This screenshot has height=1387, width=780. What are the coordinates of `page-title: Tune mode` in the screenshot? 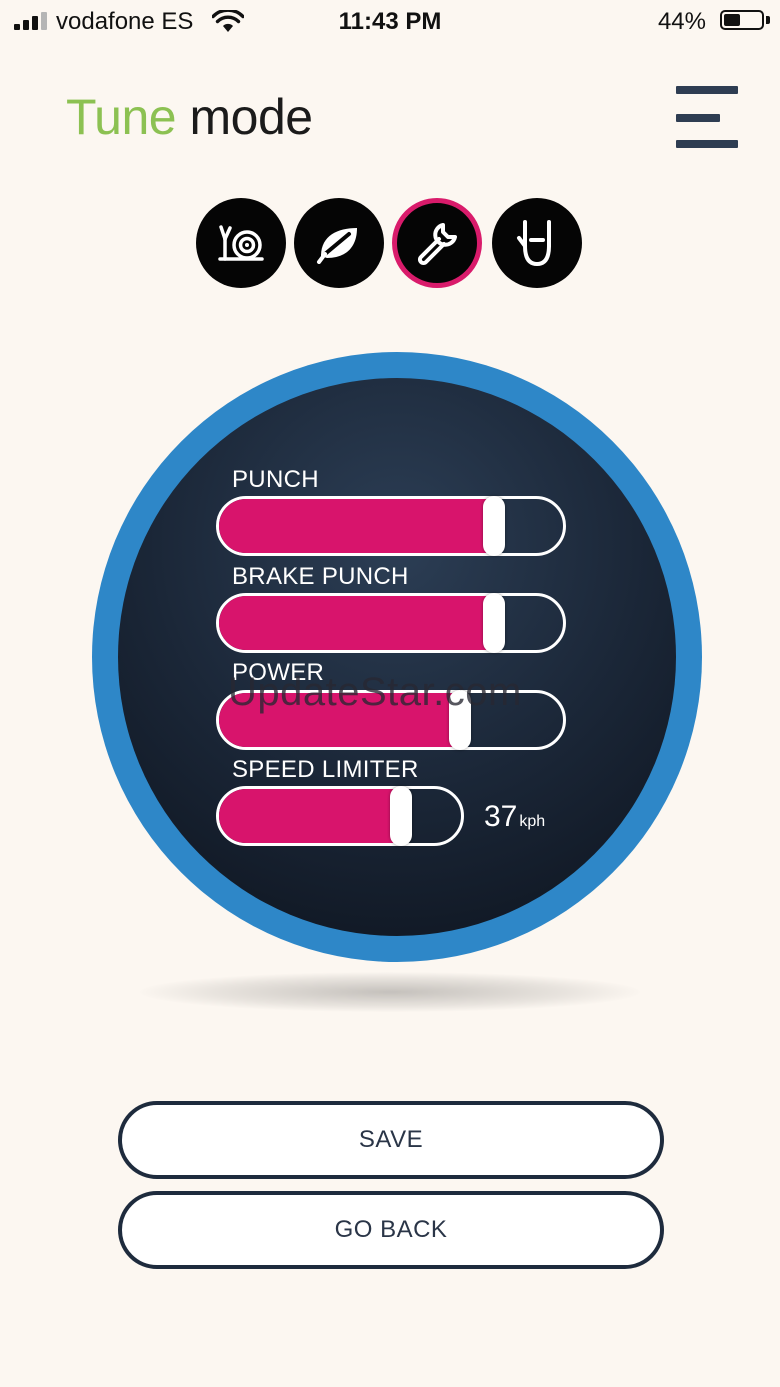 It's located at (189, 117).